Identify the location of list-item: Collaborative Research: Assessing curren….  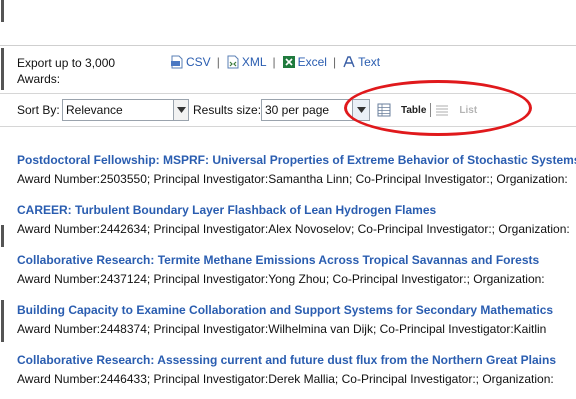
(296, 376).